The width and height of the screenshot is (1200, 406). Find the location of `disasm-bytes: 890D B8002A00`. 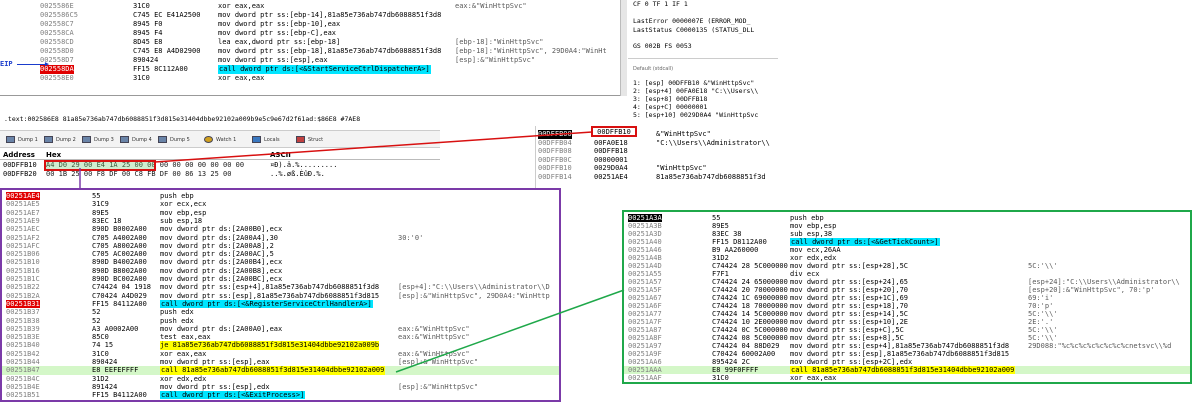

disasm-bytes: 890D B8002A00 is located at coordinates (119, 270).